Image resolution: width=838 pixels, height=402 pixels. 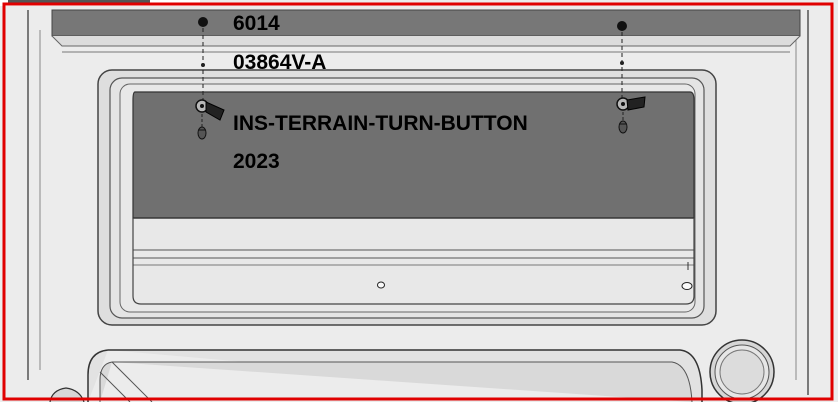 What do you see at coordinates (380, 123) in the screenshot?
I see `part-name-label: INS-TERRAIN-TURN-BUTTON` at bounding box center [380, 123].